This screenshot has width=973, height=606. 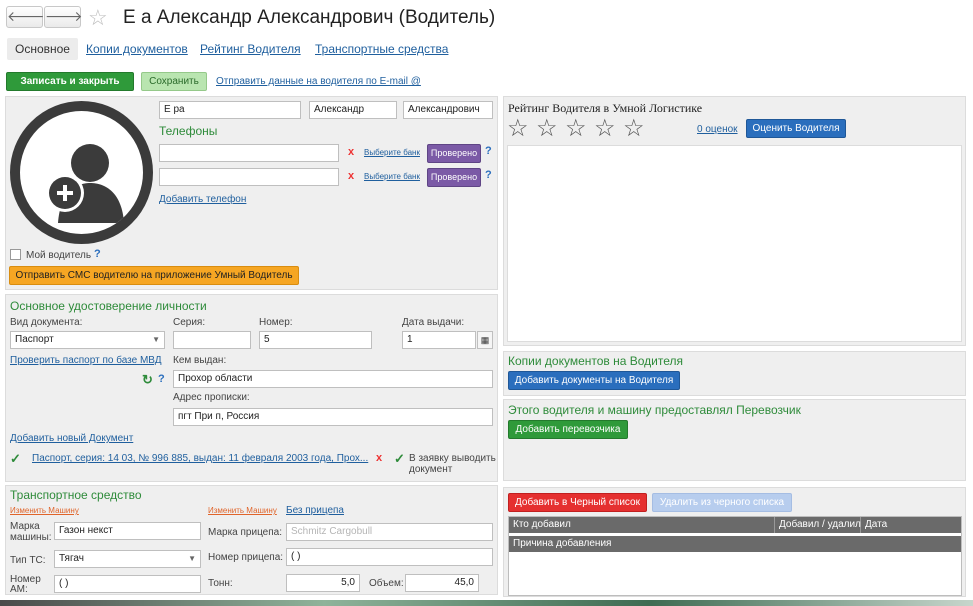 I want to click on car-brand-field: Газон некст, so click(x=127, y=531).